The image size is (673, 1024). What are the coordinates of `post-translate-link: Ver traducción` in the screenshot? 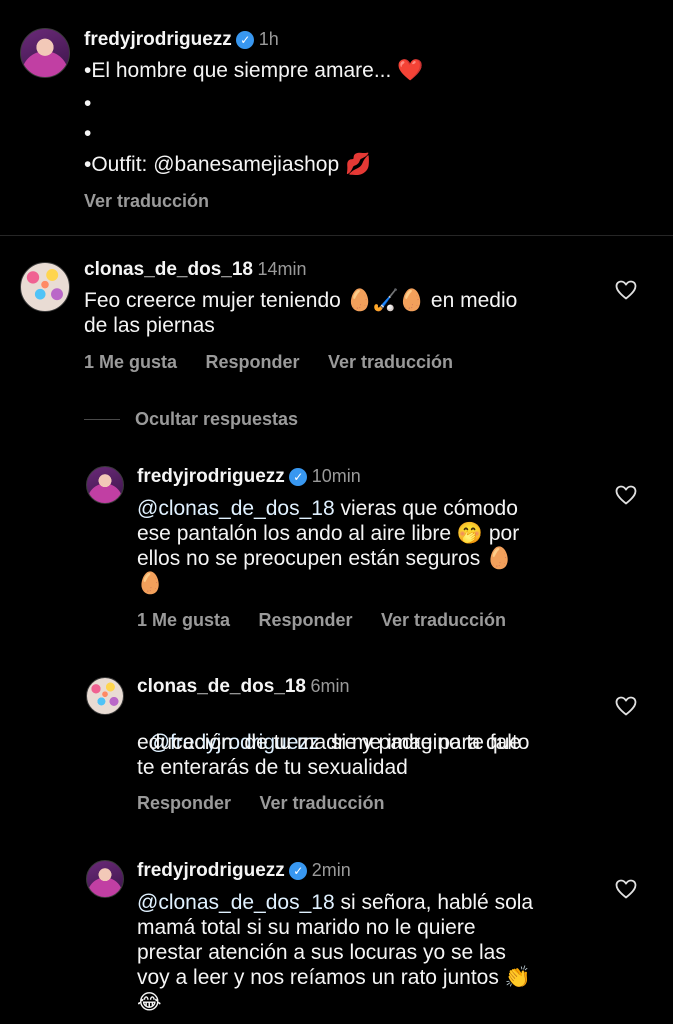 It's located at (146, 201).